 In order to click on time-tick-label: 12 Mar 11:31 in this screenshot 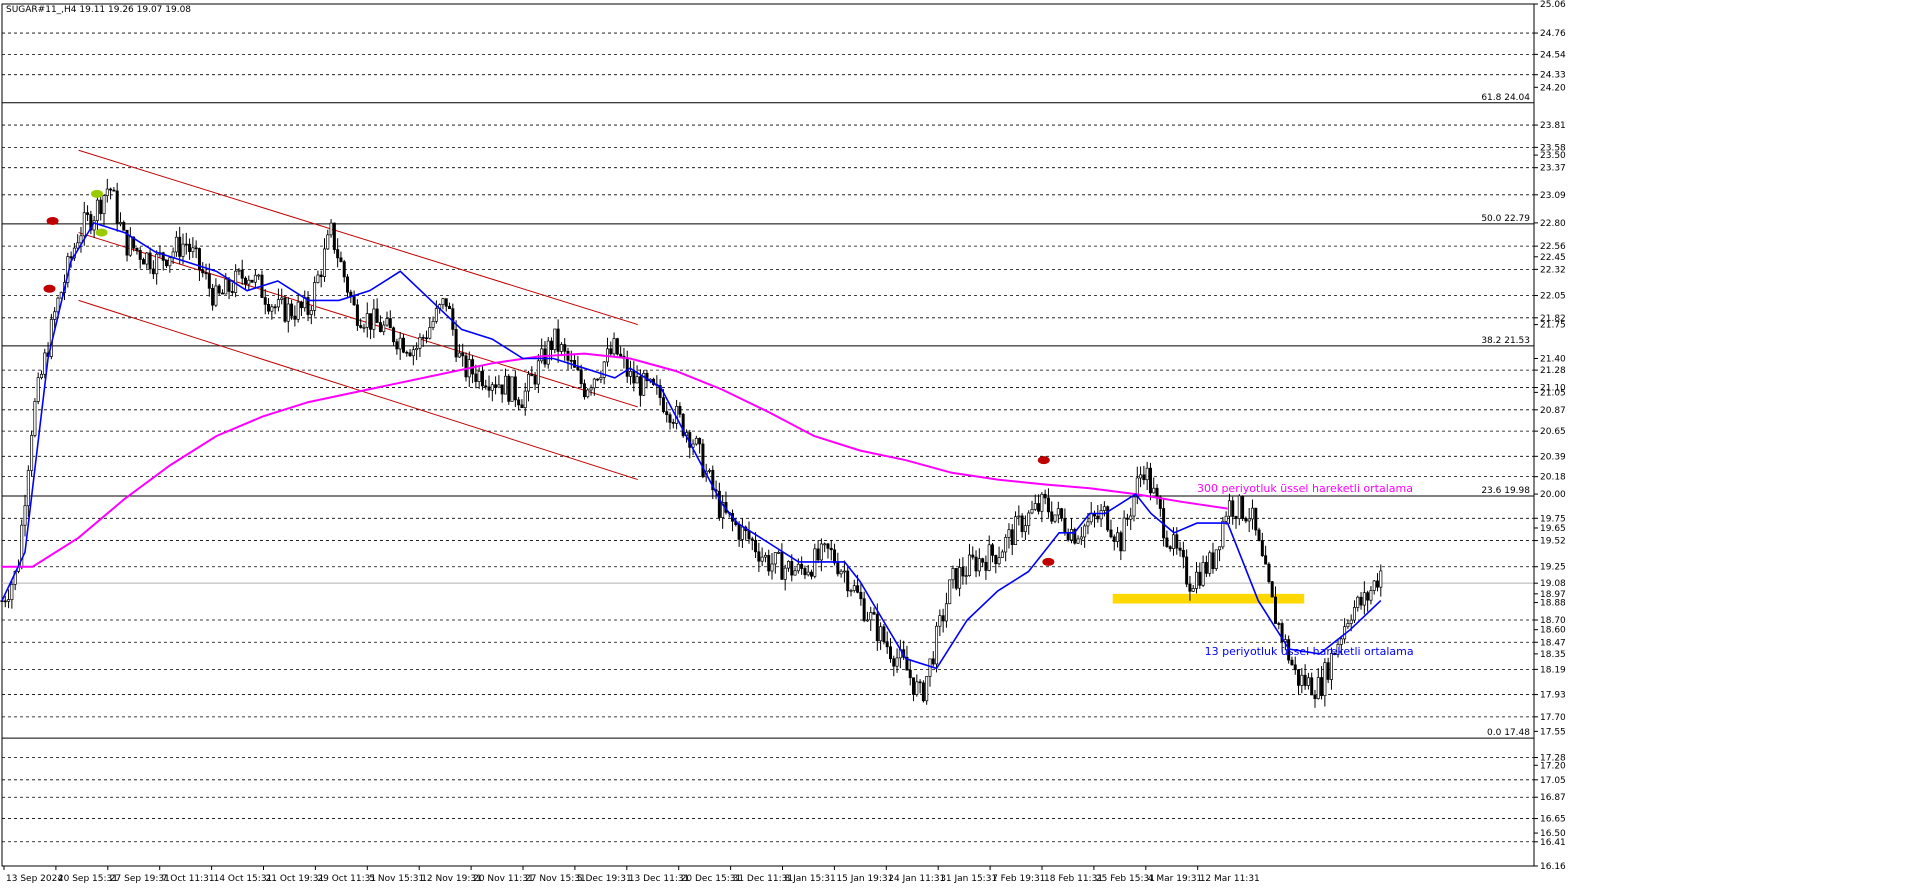, I will do `click(1230, 879)`.